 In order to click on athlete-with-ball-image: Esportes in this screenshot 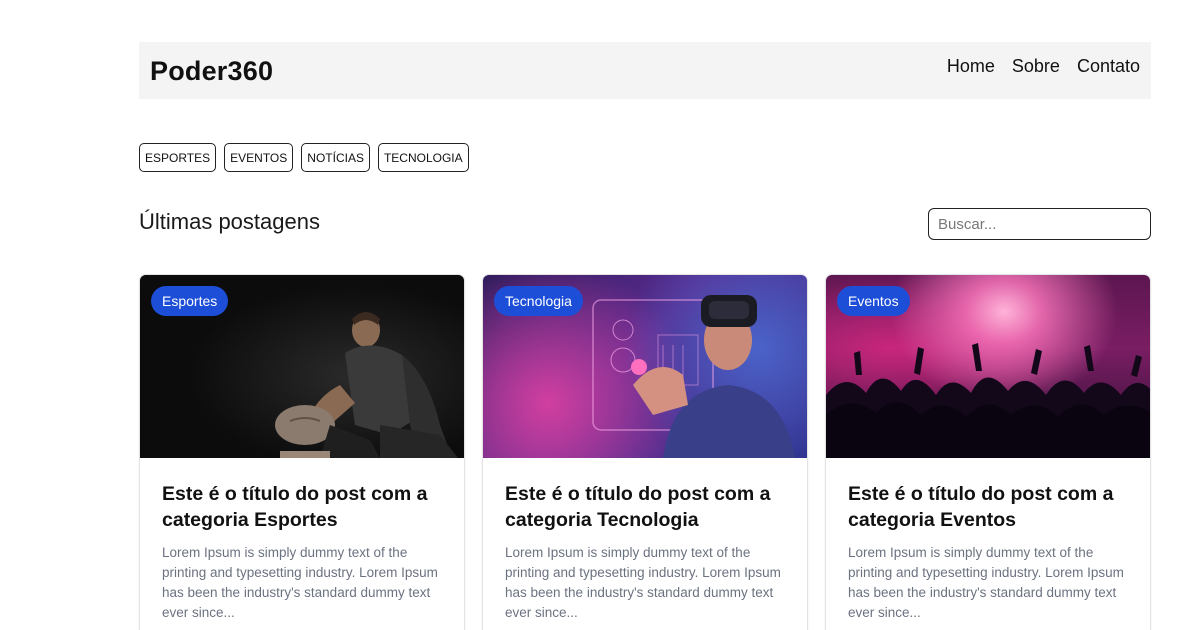, I will do `click(302, 366)`.